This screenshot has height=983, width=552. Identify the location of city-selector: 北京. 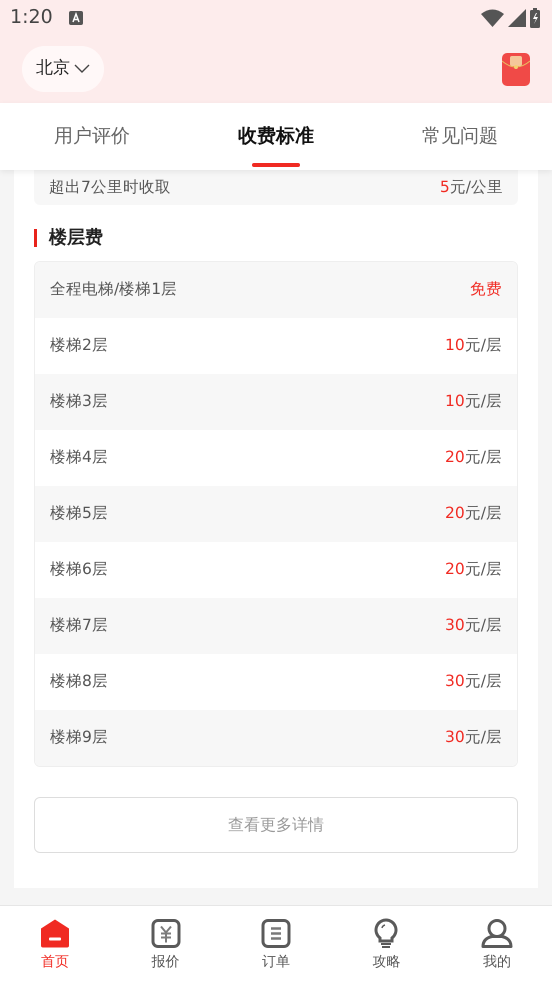
(63, 69).